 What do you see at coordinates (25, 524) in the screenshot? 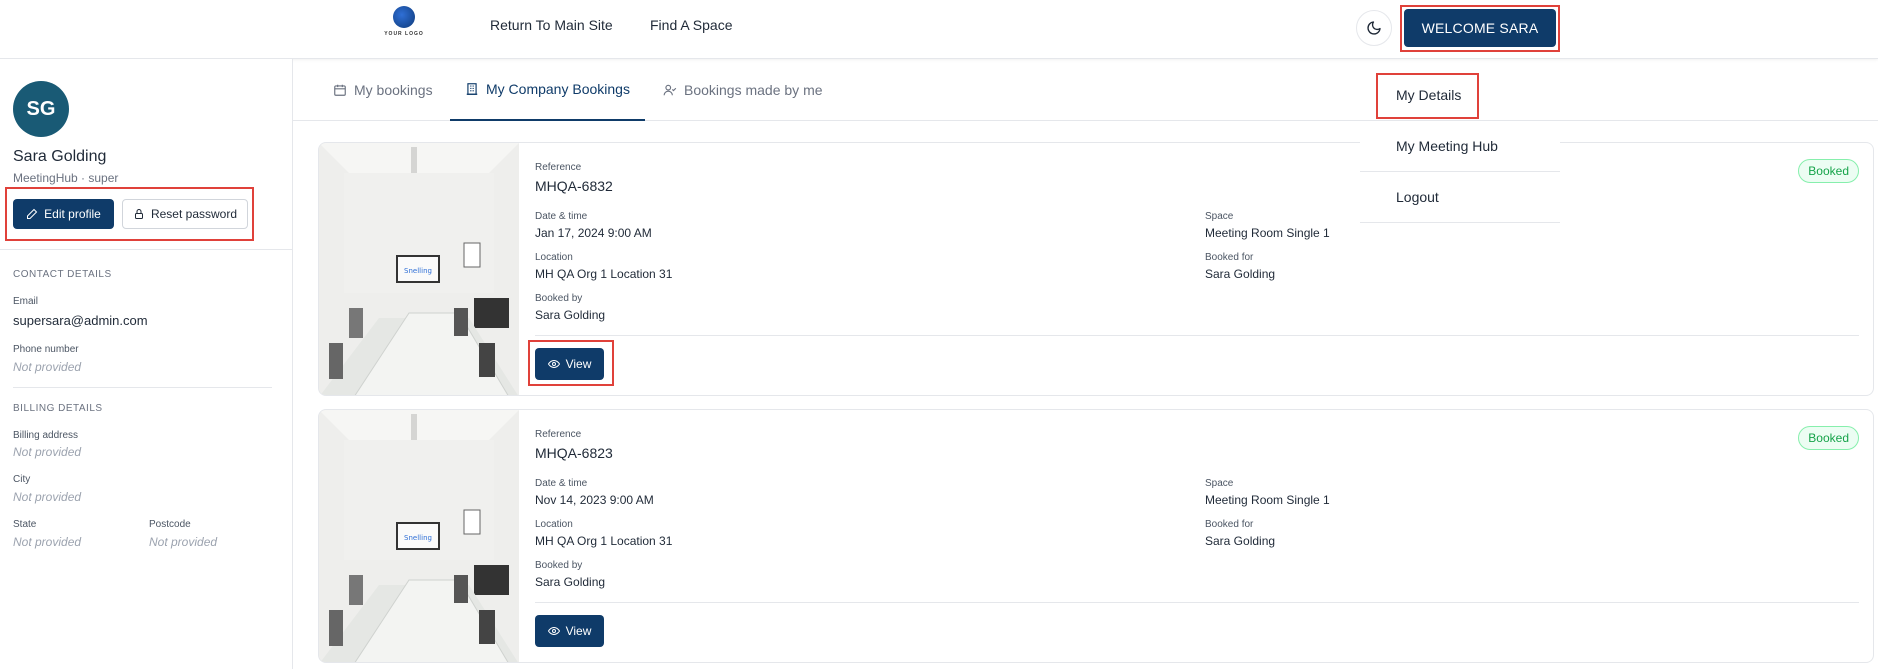
I see `state-label: State` at bounding box center [25, 524].